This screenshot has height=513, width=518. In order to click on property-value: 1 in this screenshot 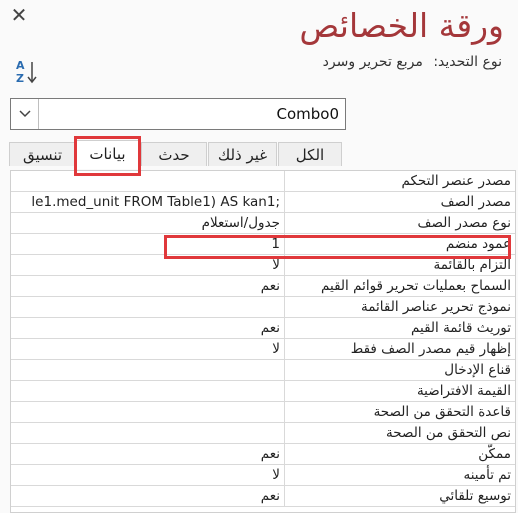, I will do `click(147, 244)`.